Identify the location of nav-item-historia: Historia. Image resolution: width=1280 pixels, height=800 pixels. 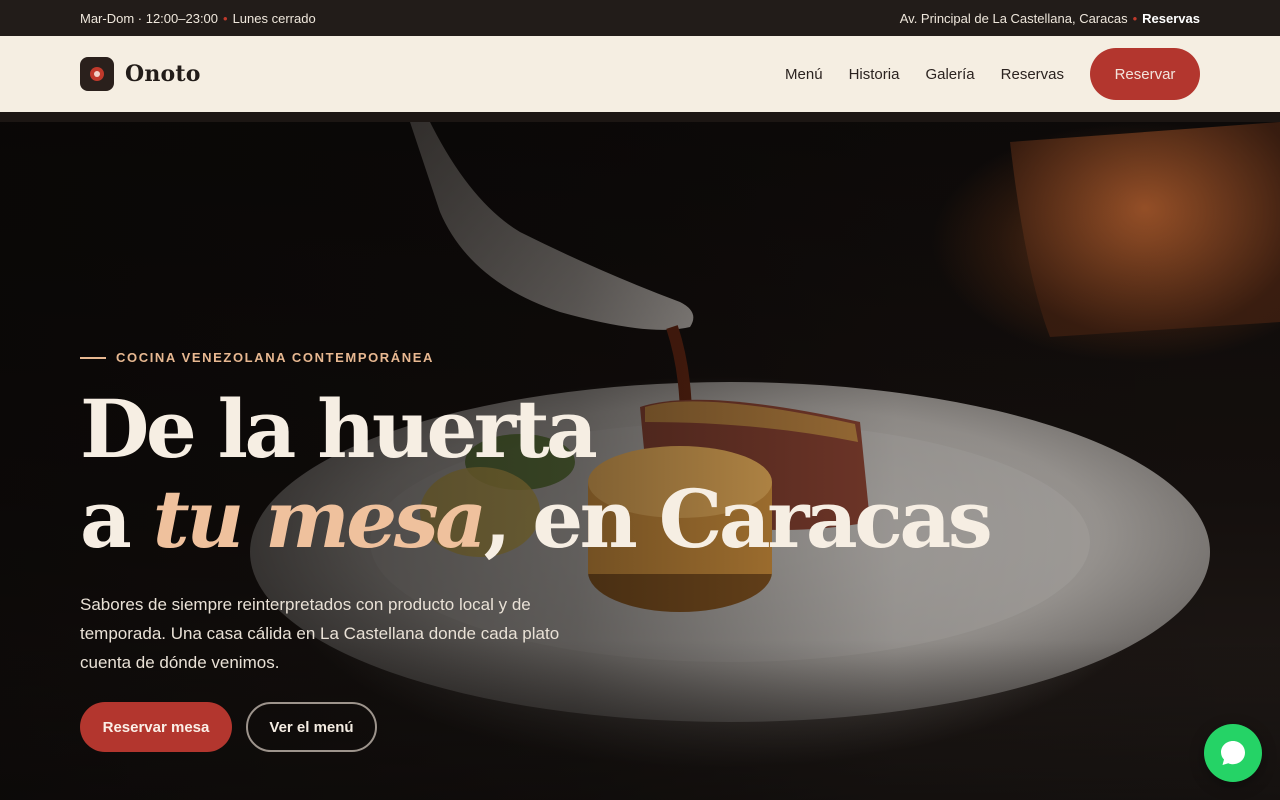
(874, 74).